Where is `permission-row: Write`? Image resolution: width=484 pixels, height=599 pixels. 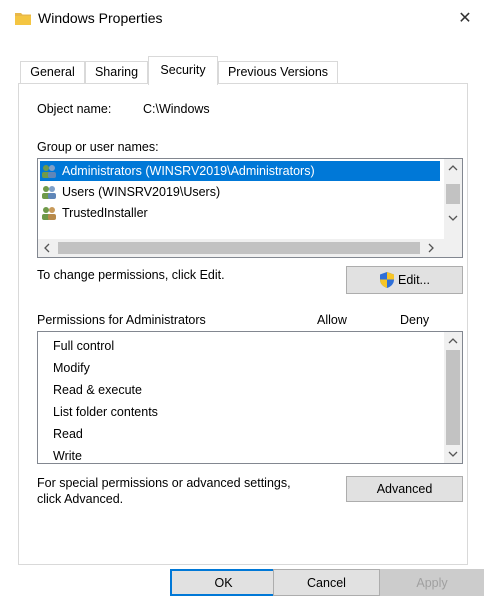 permission-row: Write is located at coordinates (67, 456).